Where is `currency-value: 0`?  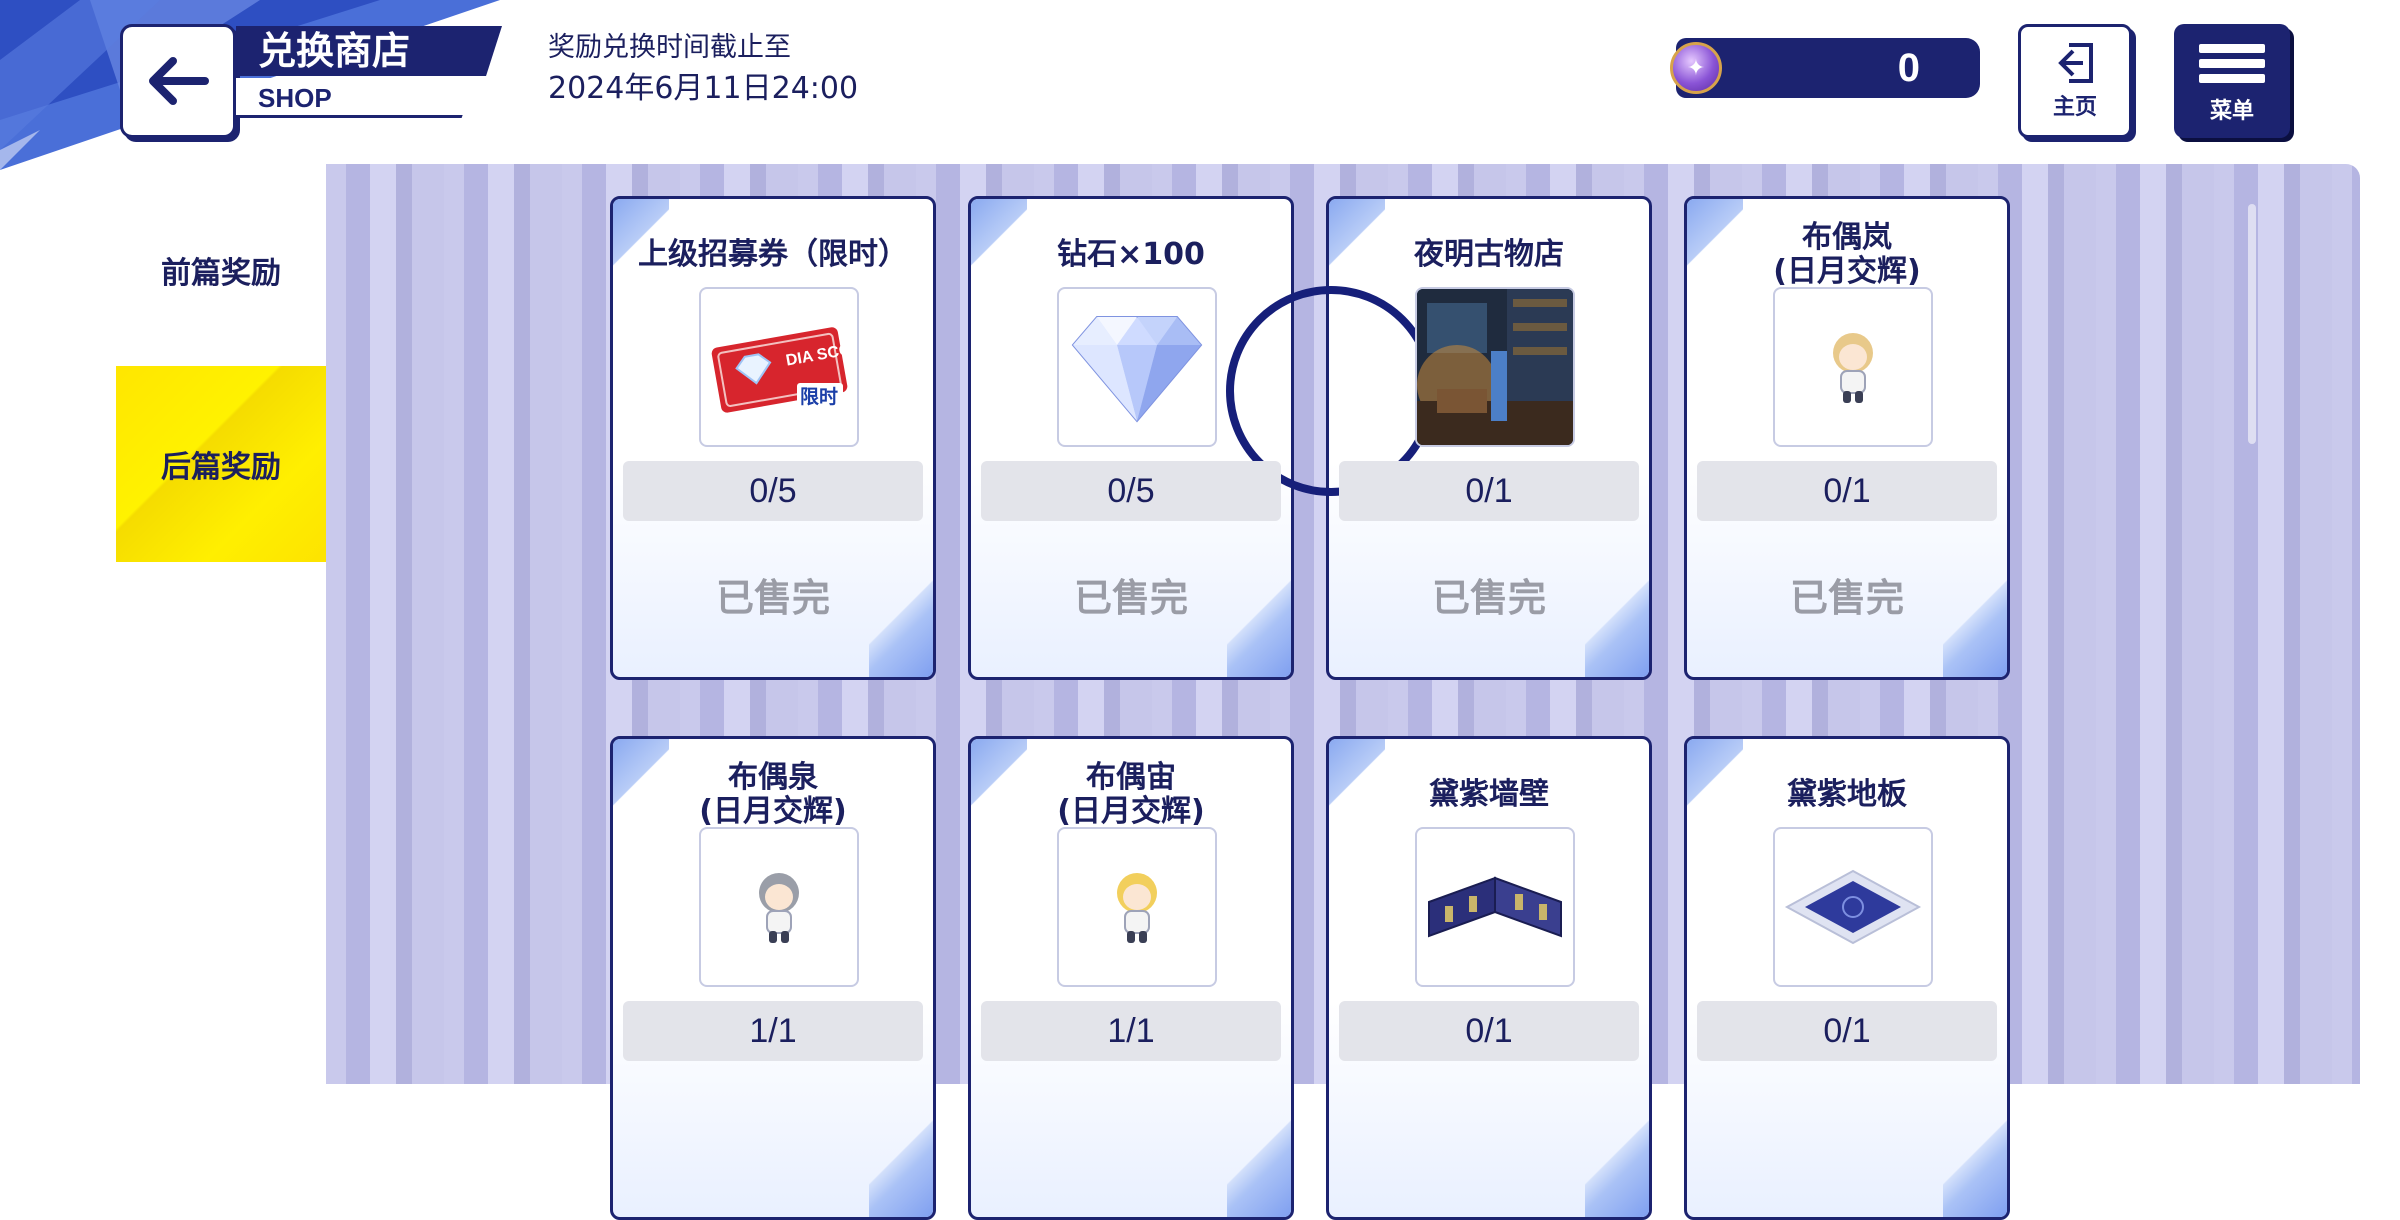 currency-value: 0 is located at coordinates (1908, 68).